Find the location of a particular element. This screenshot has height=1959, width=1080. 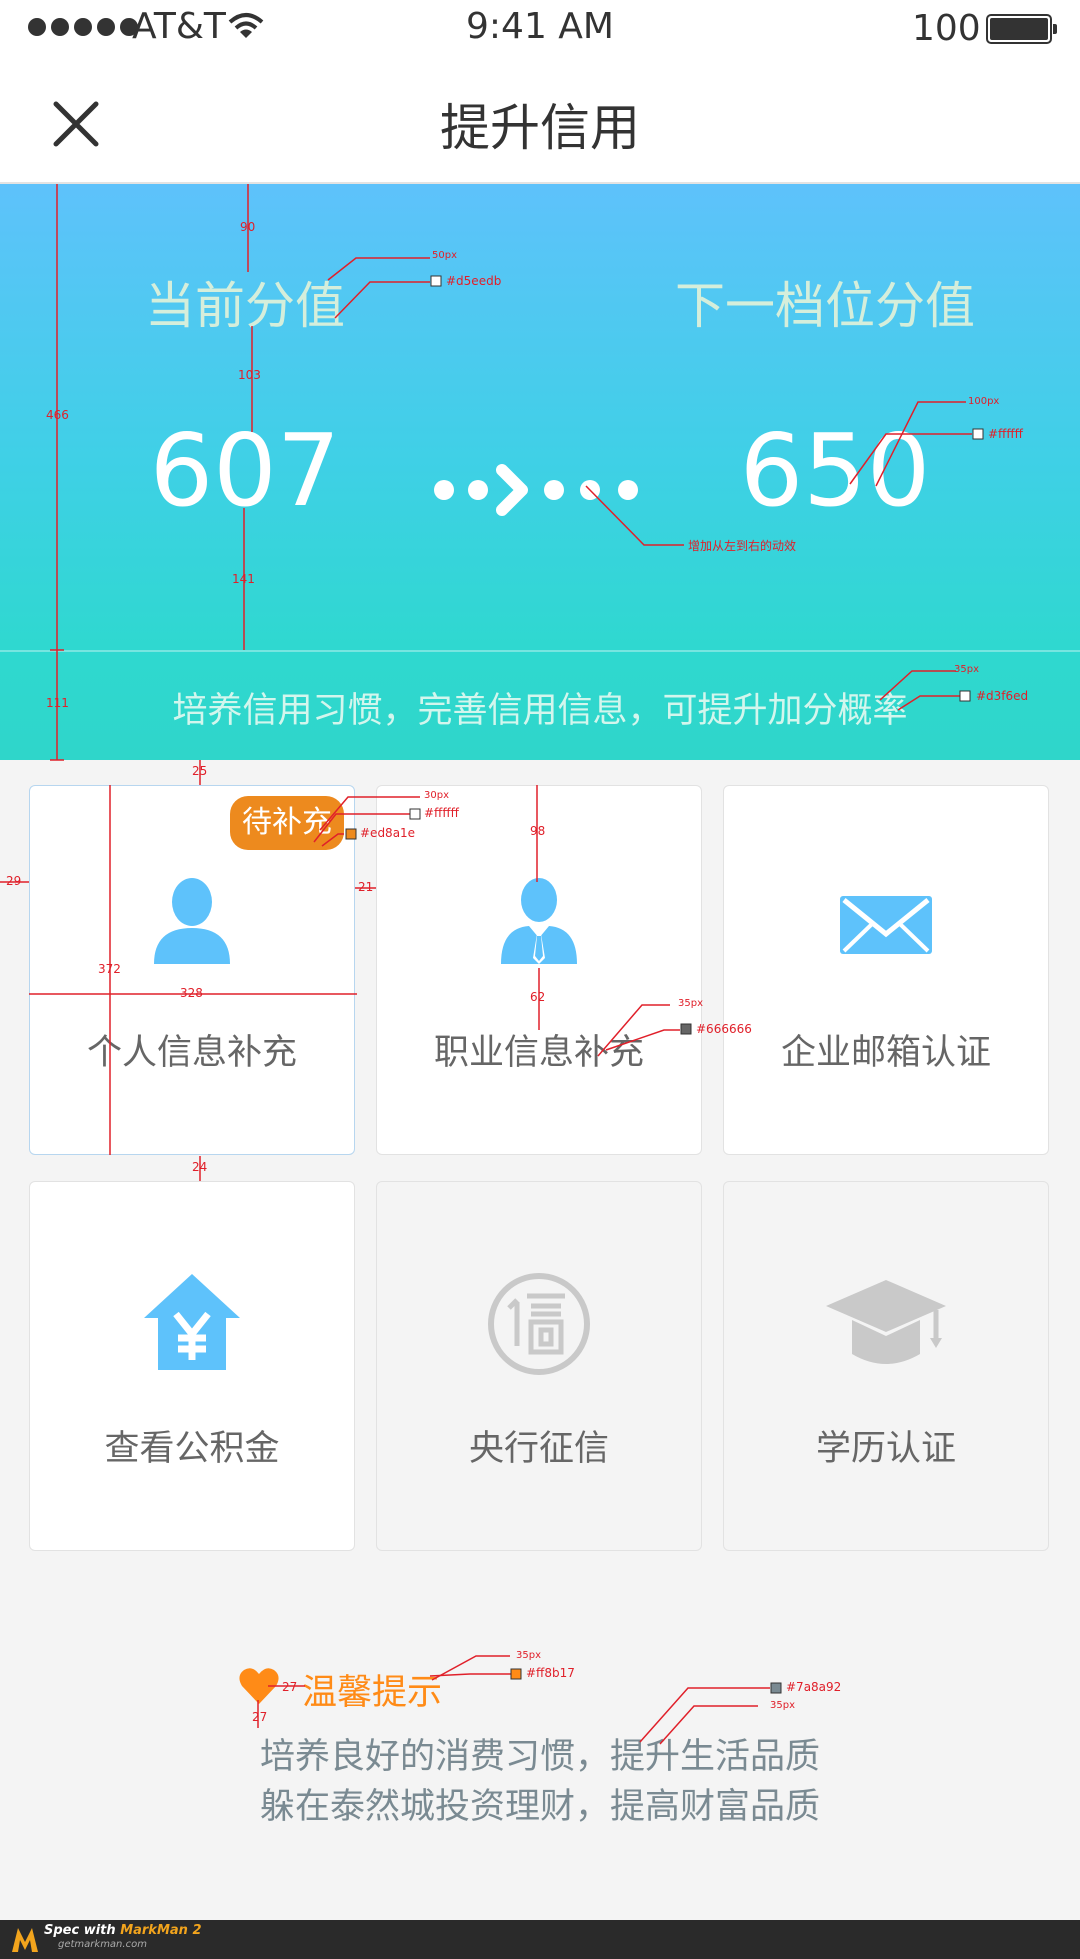

spec-label: #d5eedb is located at coordinates (474, 281).